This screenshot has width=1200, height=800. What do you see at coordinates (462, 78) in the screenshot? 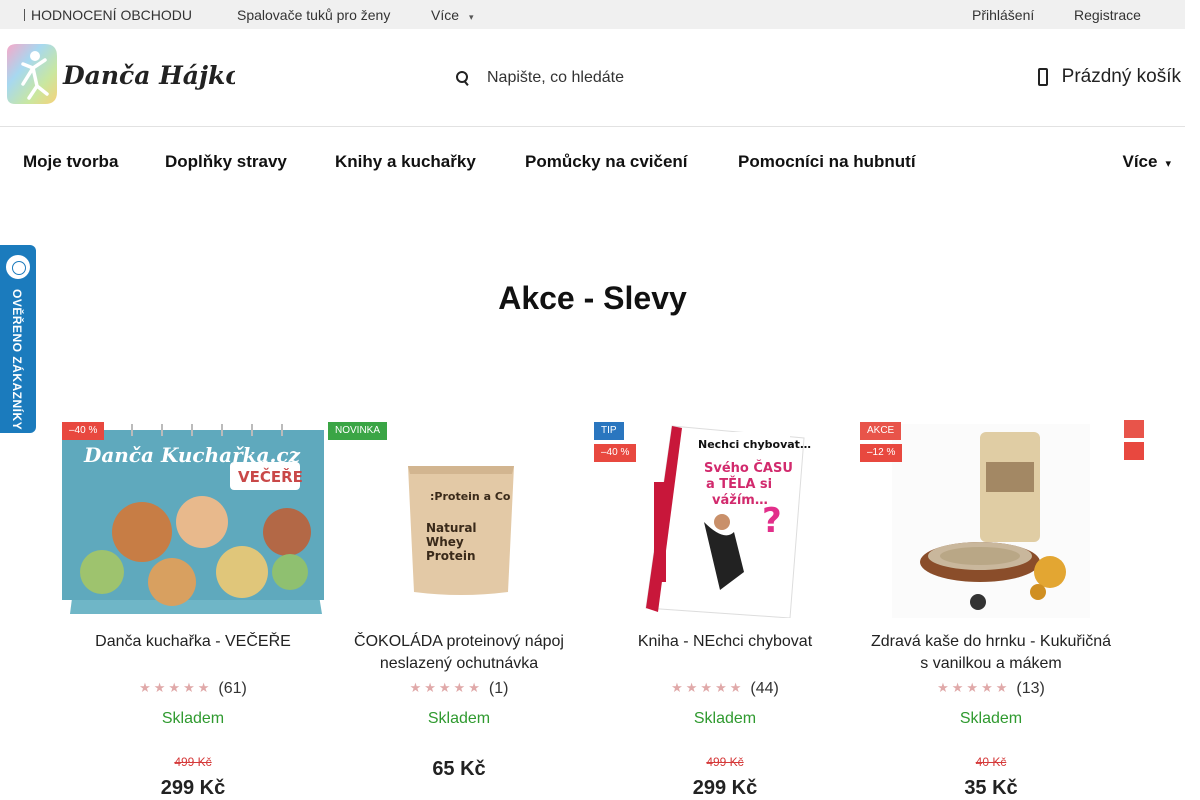
I see `search-icon` at bounding box center [462, 78].